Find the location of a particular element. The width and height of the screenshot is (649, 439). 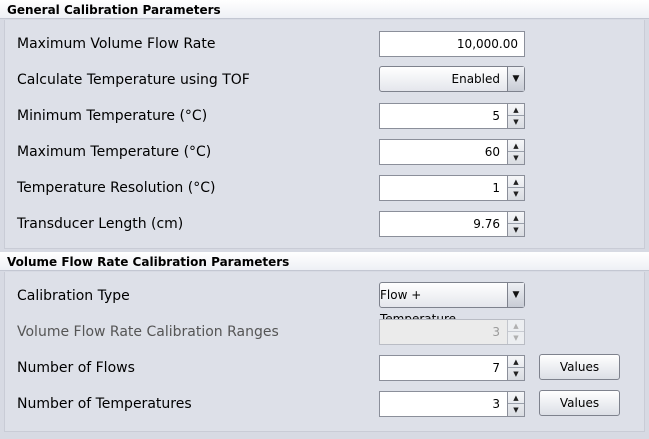

num-temps-stepper: ▲ ▼ is located at coordinates (515, 404).